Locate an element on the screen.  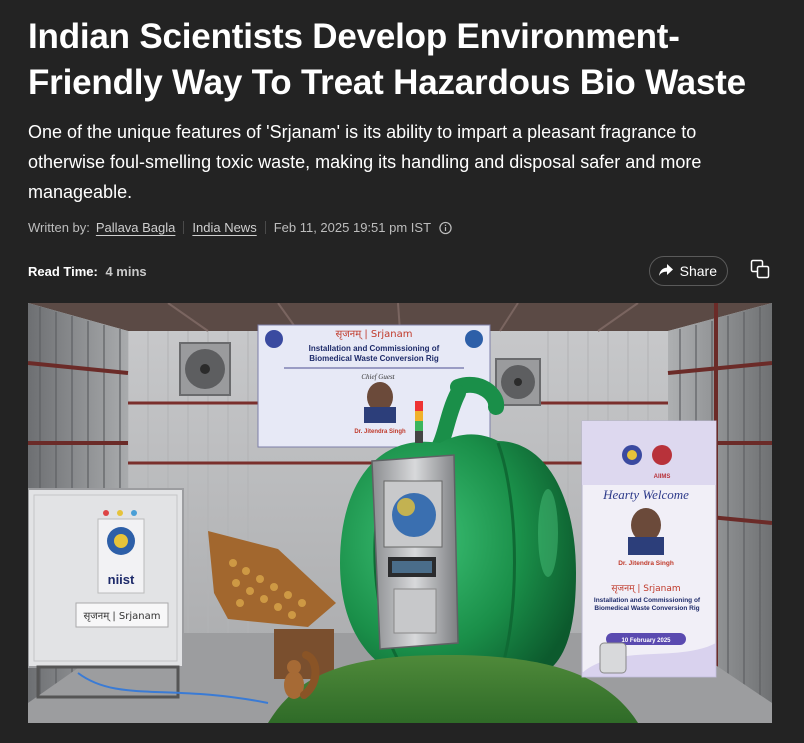
share-arrow-icon is located at coordinates (666, 271).